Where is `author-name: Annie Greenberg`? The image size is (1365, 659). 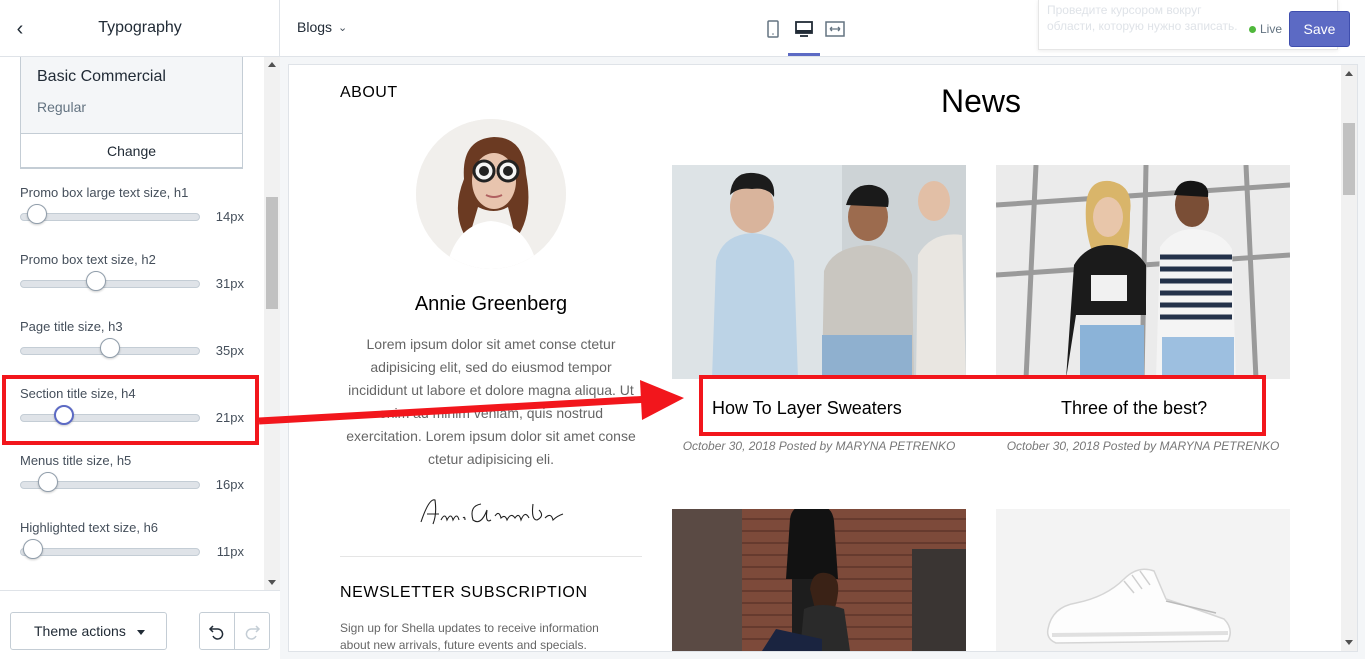
author-name: Annie Greenberg is located at coordinates (491, 304).